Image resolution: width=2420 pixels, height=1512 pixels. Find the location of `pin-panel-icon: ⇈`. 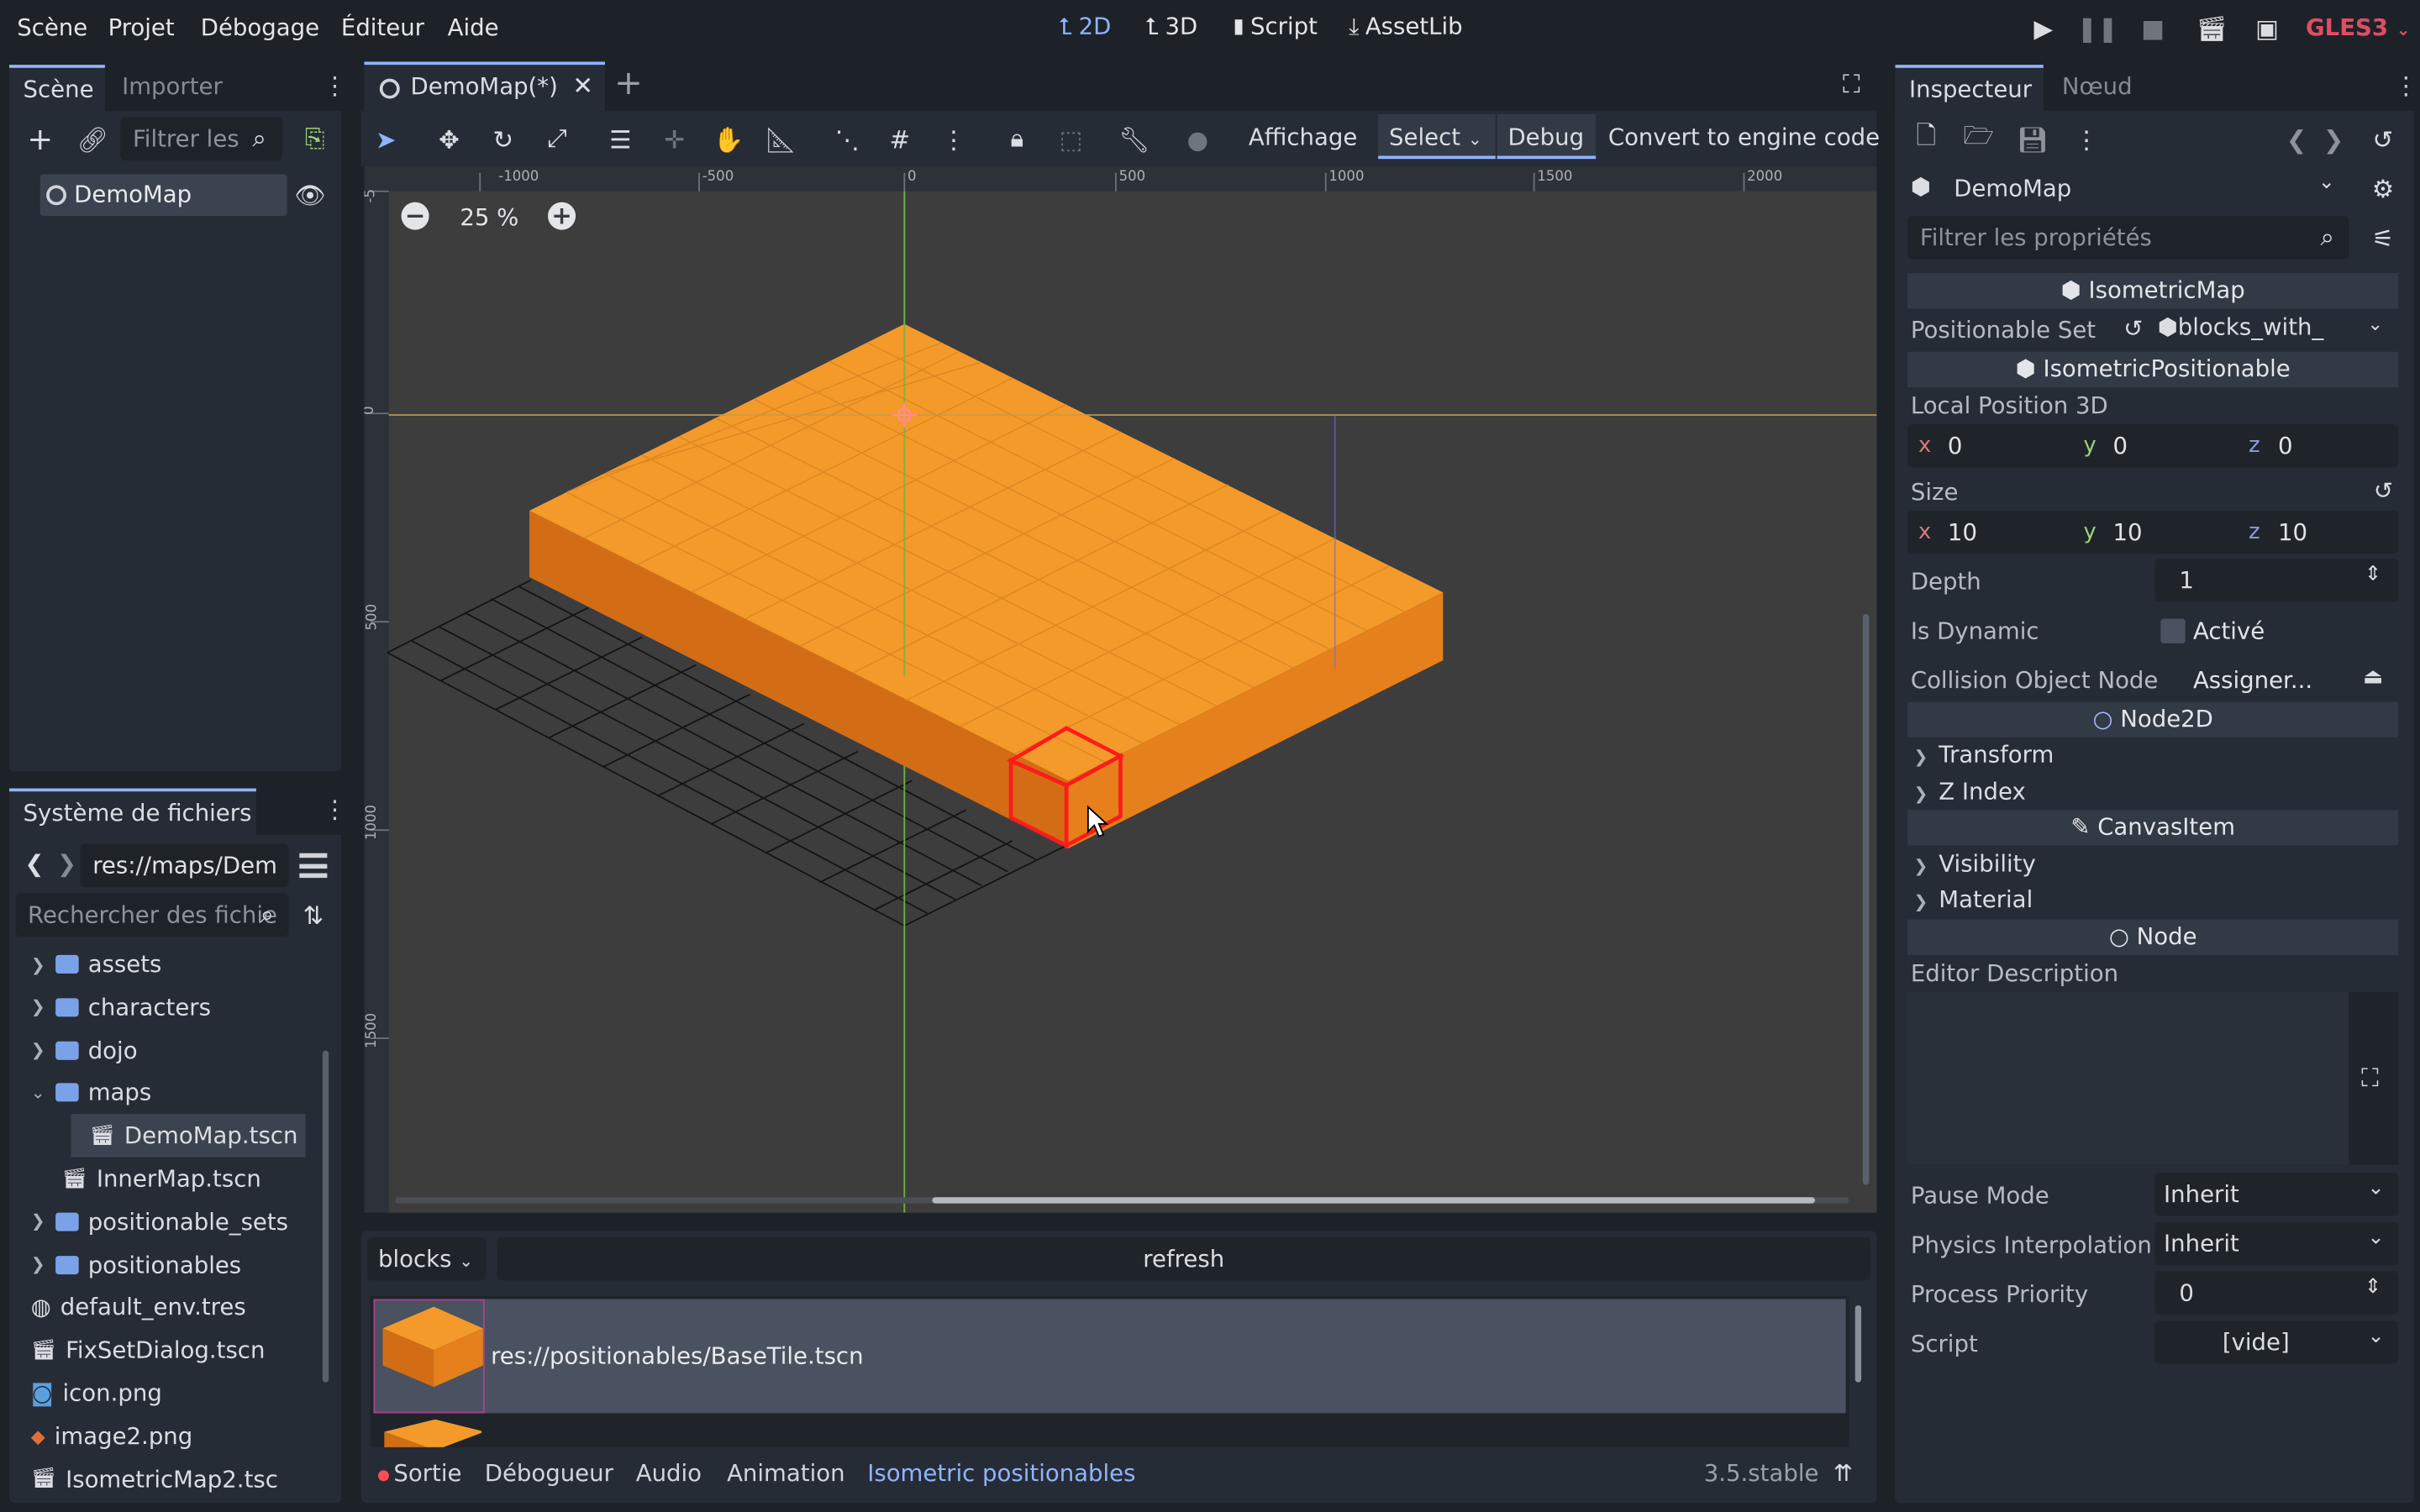

pin-panel-icon: ⇈ is located at coordinates (1843, 1474).